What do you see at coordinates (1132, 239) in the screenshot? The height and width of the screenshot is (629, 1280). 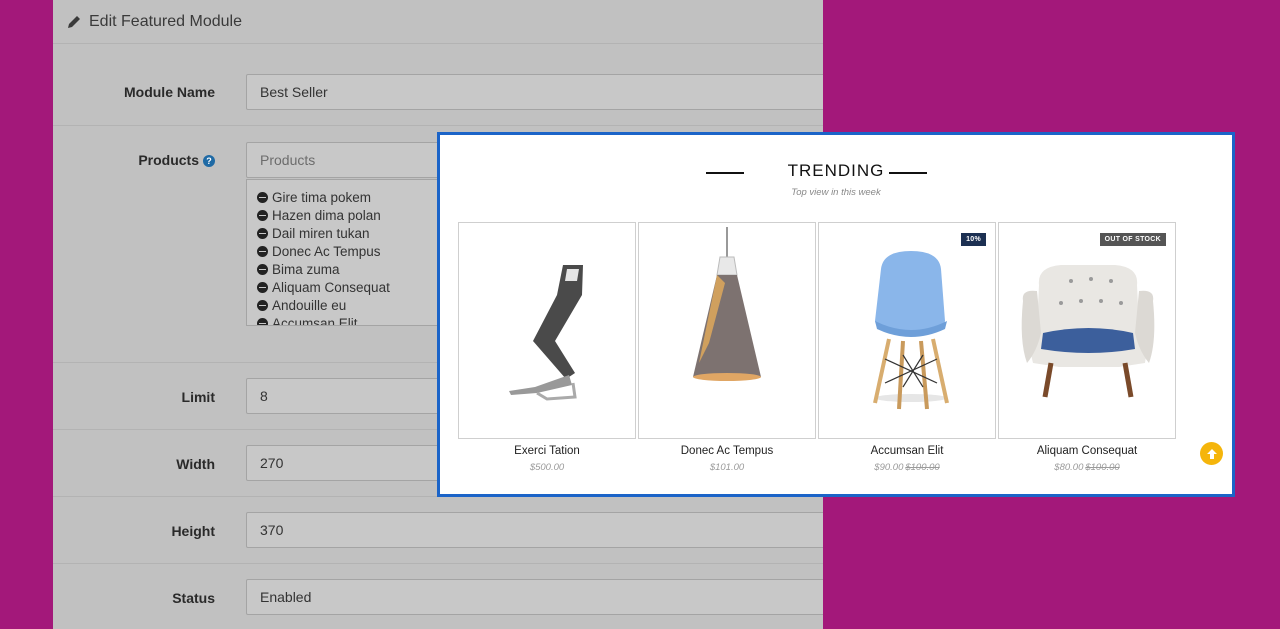 I see `out-of-stock-badge: OUT OF STOCK` at bounding box center [1132, 239].